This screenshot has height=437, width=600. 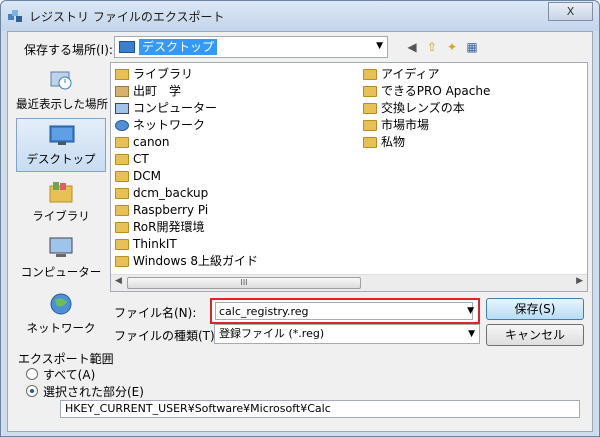 What do you see at coordinates (426, 91) in the screenshot?
I see `list-item: できるPRO Apache` at bounding box center [426, 91].